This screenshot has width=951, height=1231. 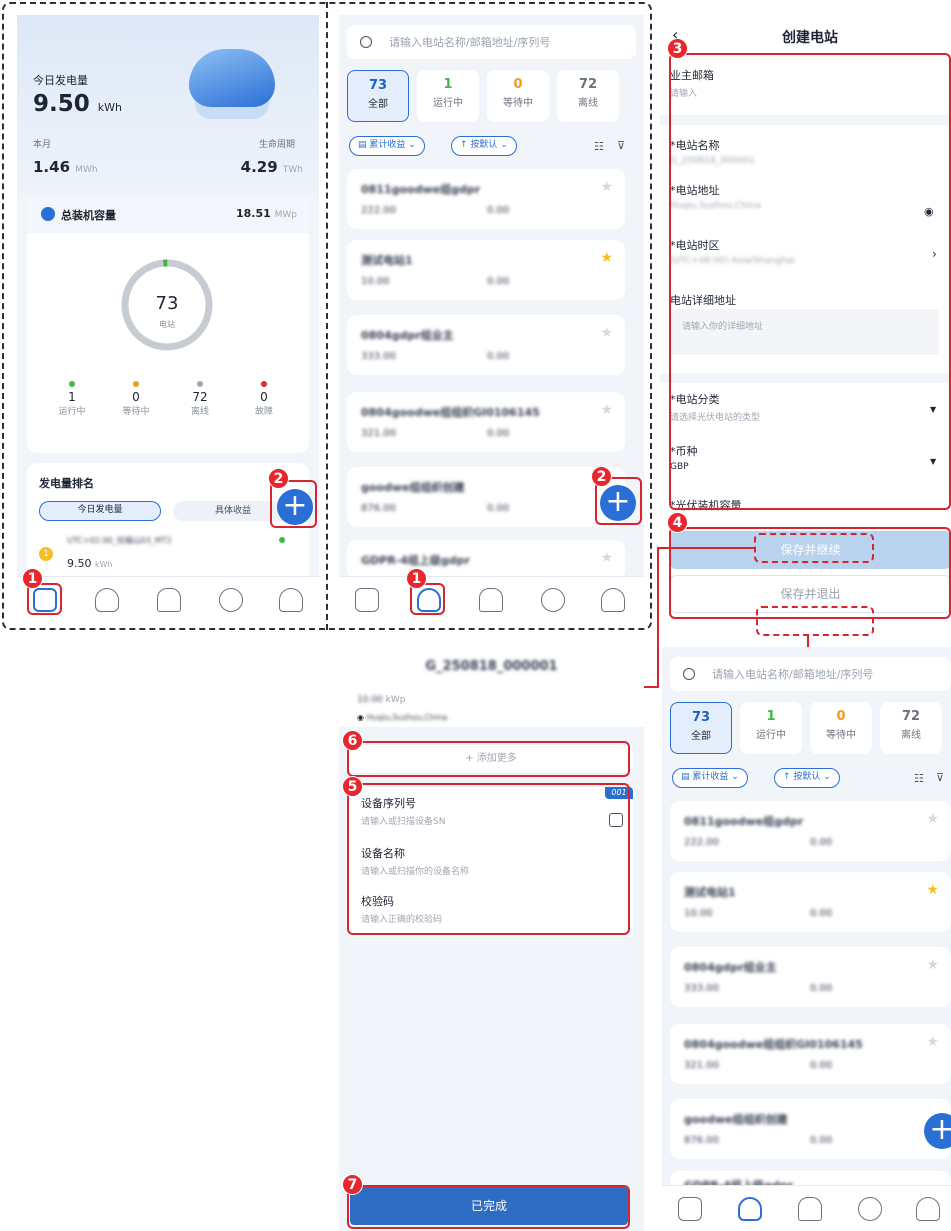 I want to click on stat-waiting: 0 等待中, so click(x=841, y=728).